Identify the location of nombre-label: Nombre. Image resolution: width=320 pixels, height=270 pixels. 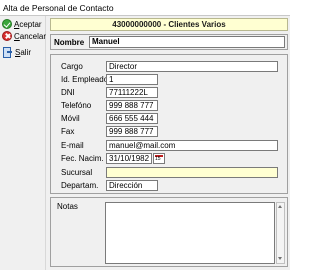
(69, 42).